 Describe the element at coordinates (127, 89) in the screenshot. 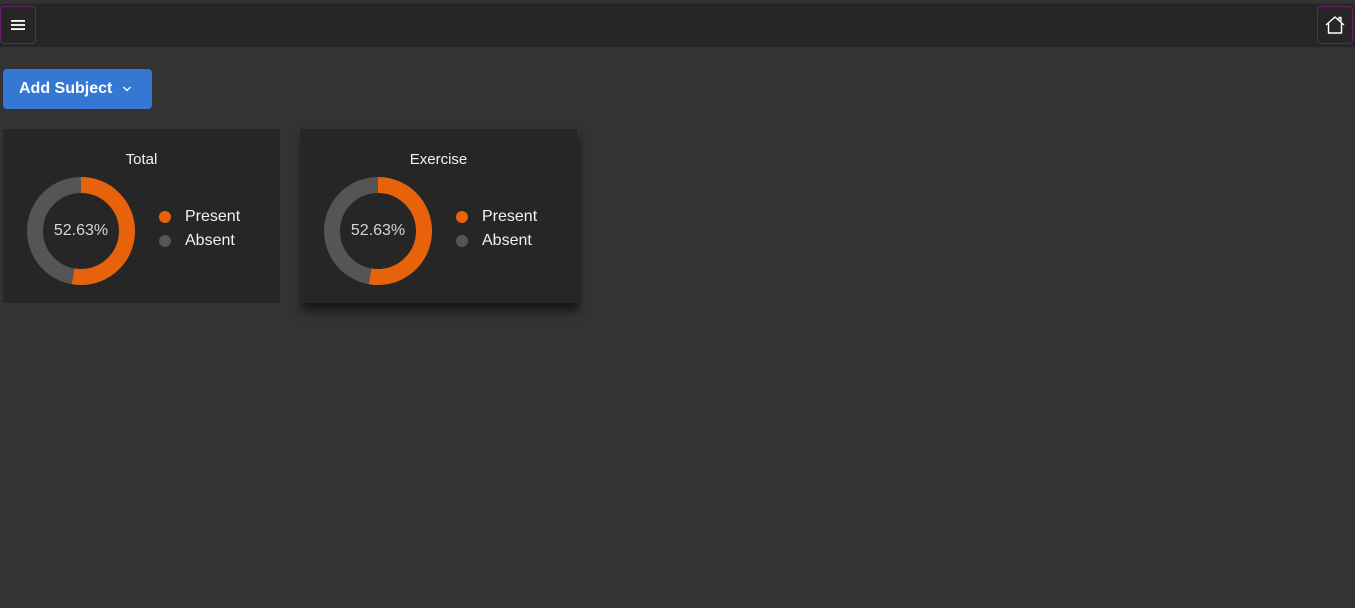

I see `chevron-down-icon` at that location.